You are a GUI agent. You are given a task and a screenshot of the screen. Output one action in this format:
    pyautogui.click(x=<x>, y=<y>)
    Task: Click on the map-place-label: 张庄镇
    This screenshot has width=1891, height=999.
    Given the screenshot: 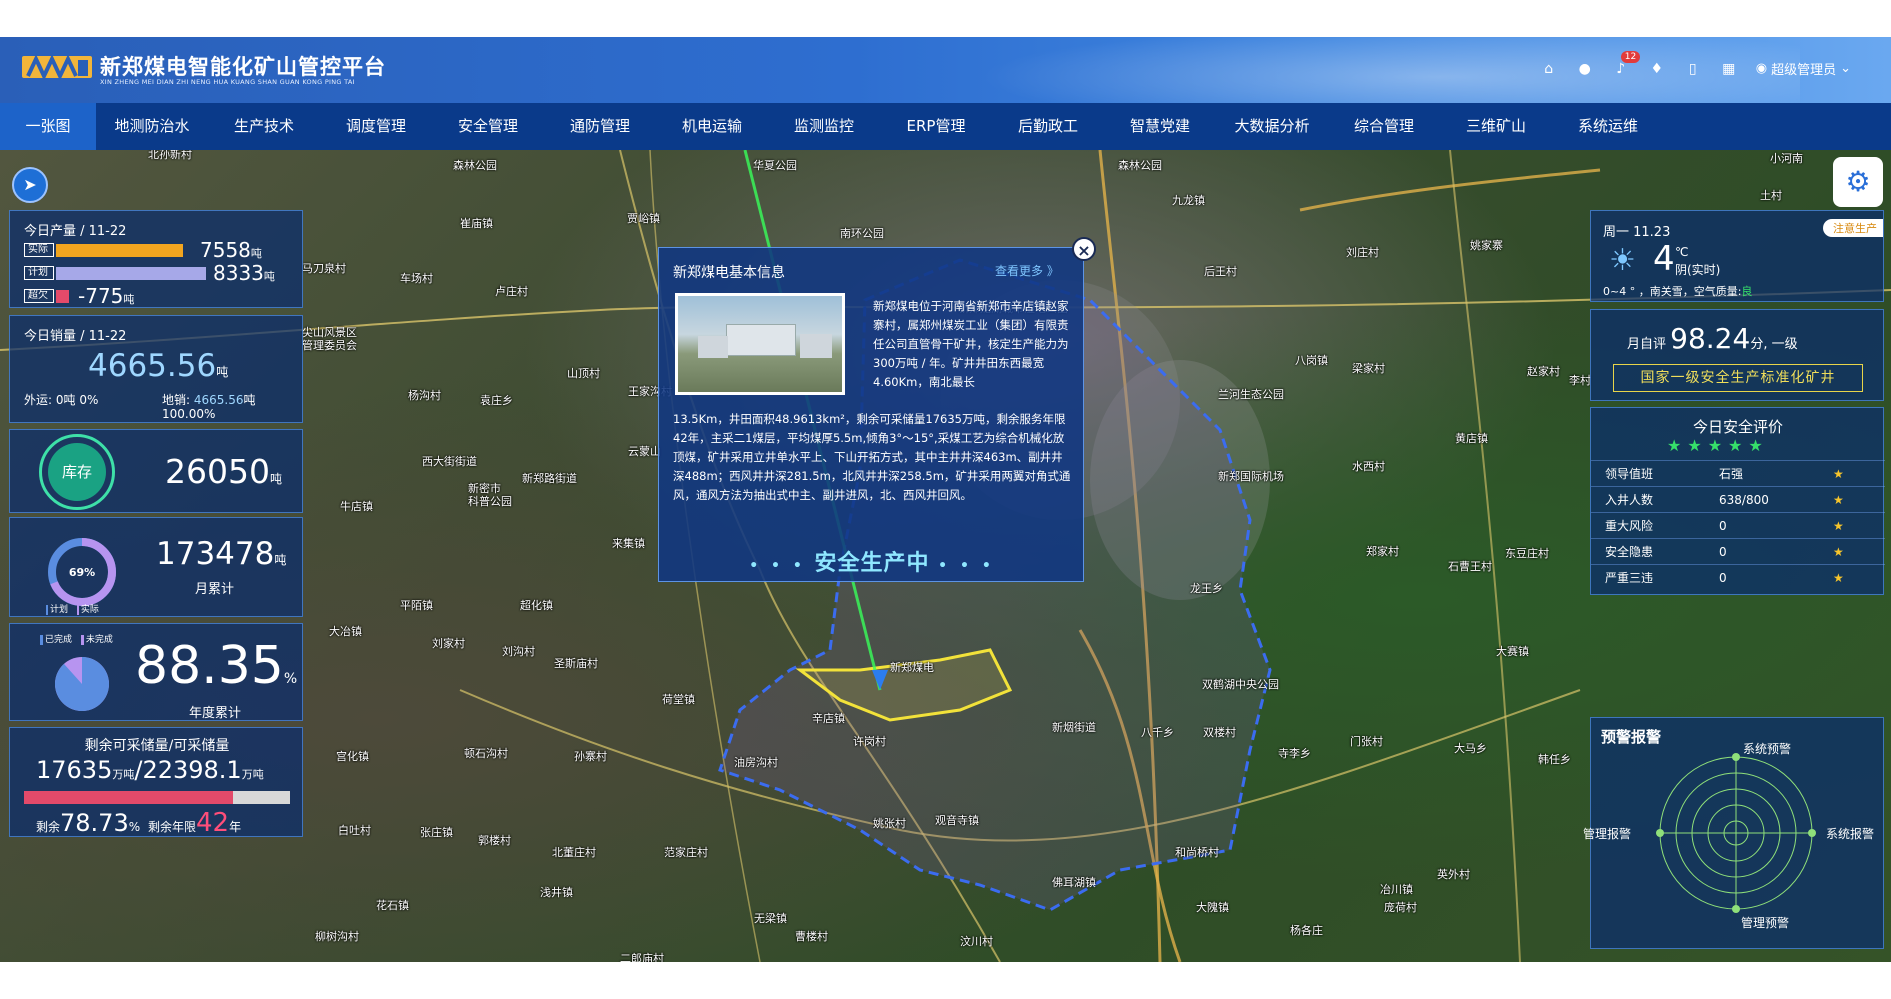 What is the action you would take?
    pyautogui.click(x=436, y=832)
    